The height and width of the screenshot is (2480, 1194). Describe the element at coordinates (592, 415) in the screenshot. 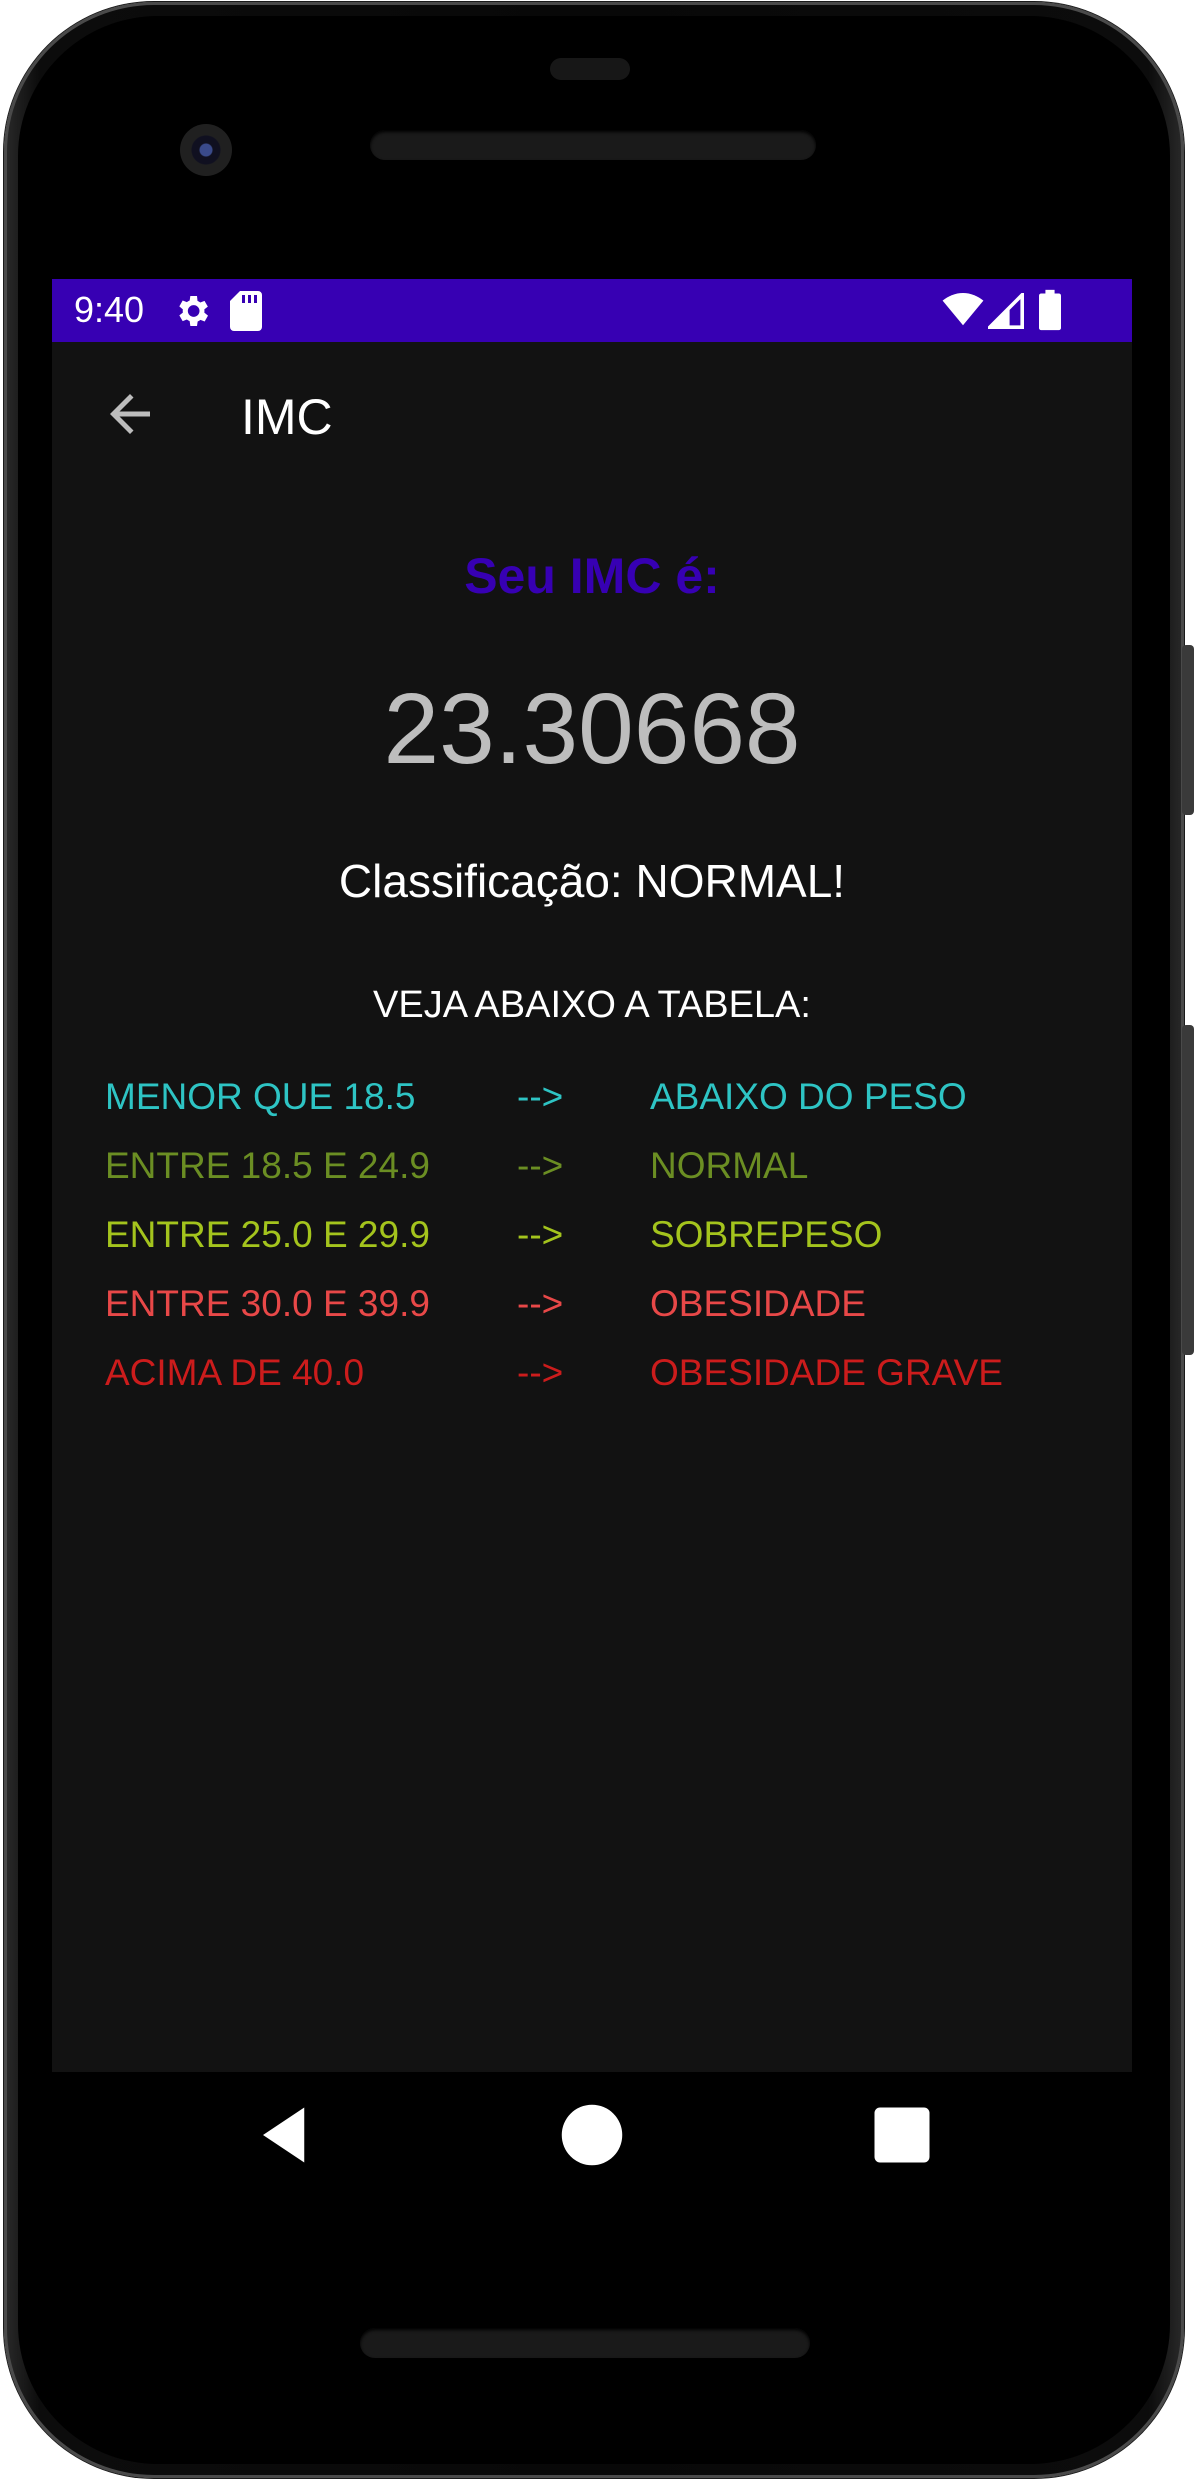

I see `app-bar: IMC` at that location.